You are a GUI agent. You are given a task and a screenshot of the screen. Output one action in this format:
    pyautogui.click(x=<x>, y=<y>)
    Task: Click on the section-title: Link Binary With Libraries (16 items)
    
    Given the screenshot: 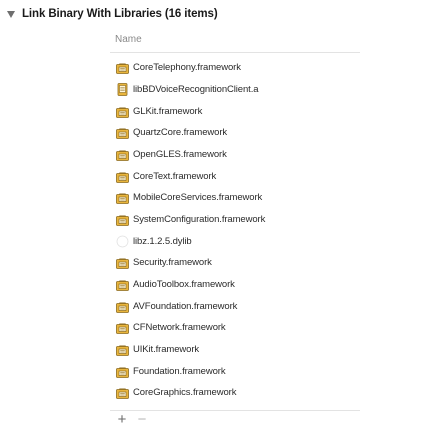 What is the action you would take?
    pyautogui.click(x=120, y=14)
    